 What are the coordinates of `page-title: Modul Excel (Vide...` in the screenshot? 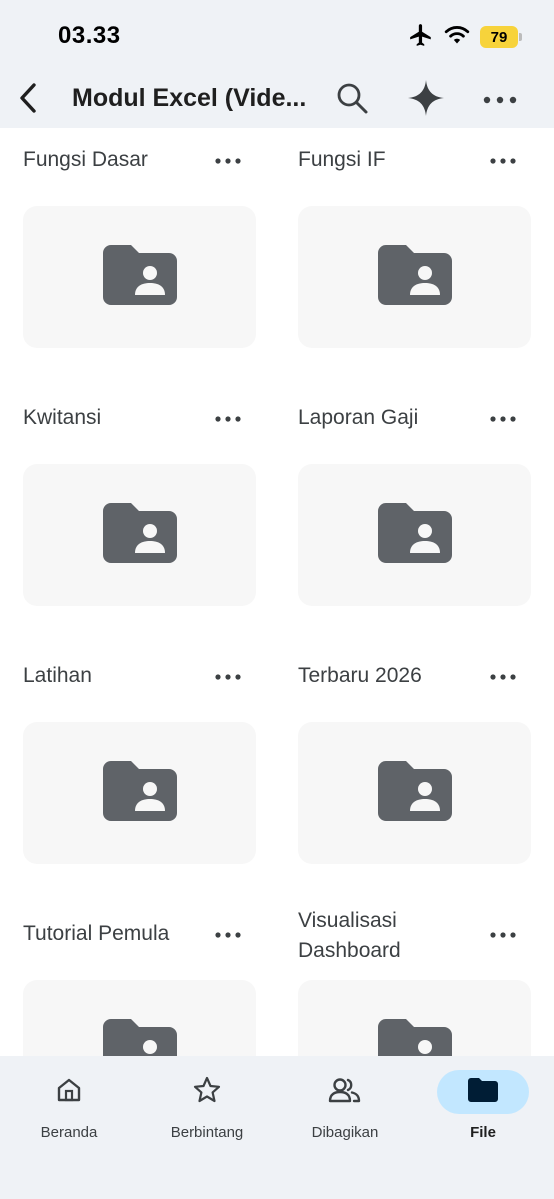 It's located at (189, 98).